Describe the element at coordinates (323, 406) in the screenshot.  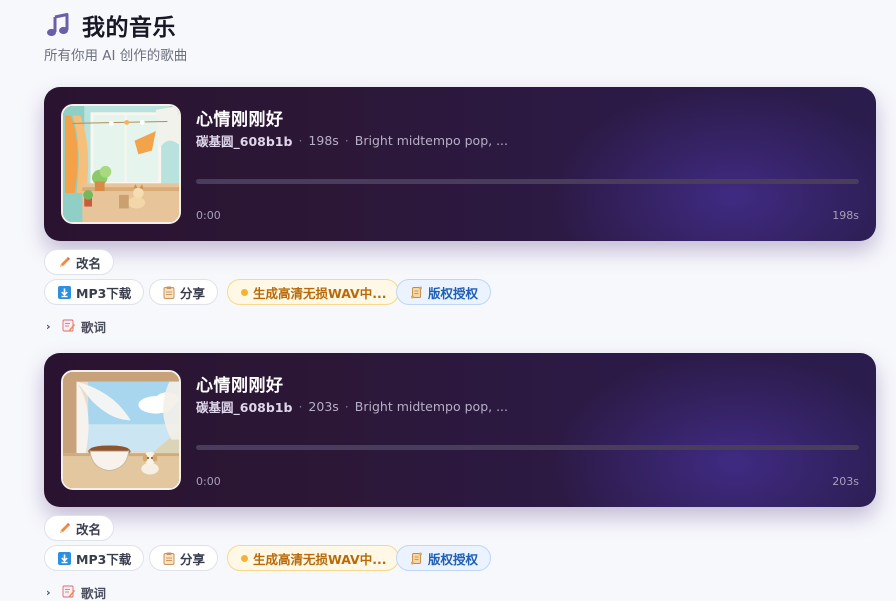
I see `song-duration: 203s` at that location.